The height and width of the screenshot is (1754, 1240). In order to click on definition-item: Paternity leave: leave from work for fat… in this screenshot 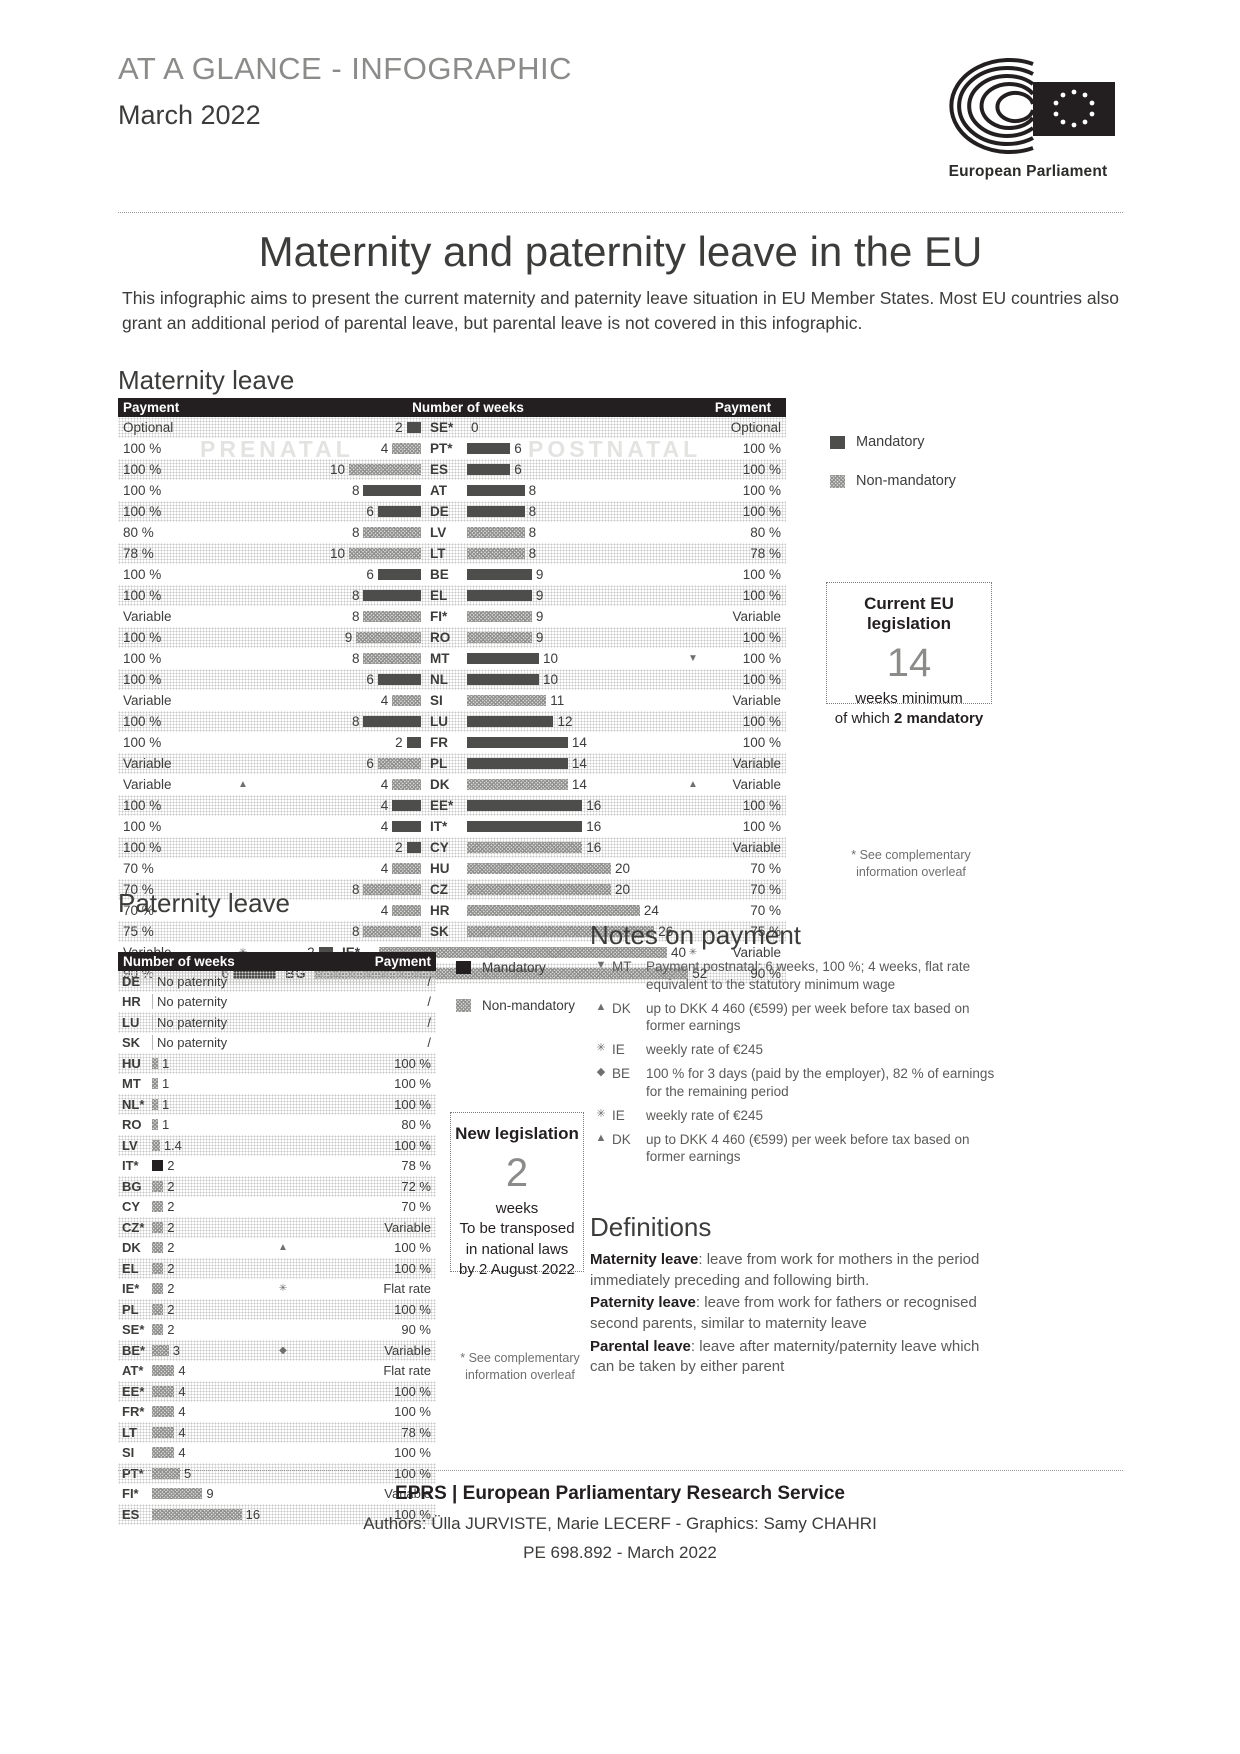, I will do `click(794, 1313)`.